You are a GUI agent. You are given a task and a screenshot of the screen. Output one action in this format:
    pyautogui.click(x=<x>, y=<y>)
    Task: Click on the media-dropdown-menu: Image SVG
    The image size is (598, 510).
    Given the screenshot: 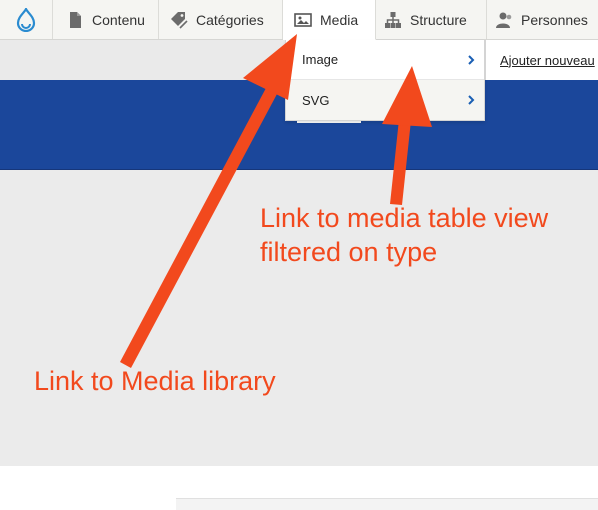 What is the action you would take?
    pyautogui.click(x=385, y=80)
    